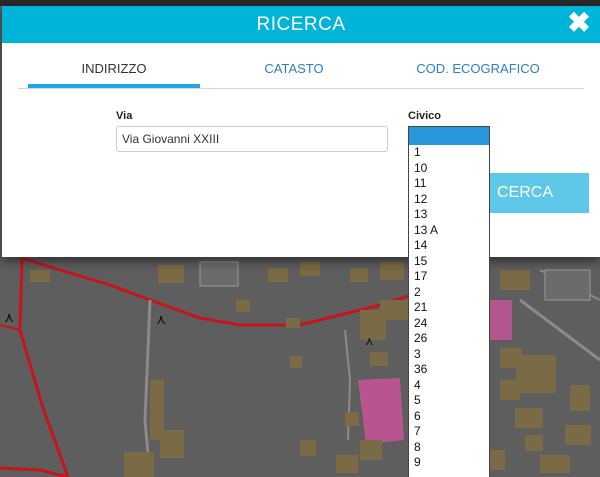 The width and height of the screenshot is (600, 477). Describe the element at coordinates (449, 308) in the screenshot. I see `civico-option: 21` at that location.